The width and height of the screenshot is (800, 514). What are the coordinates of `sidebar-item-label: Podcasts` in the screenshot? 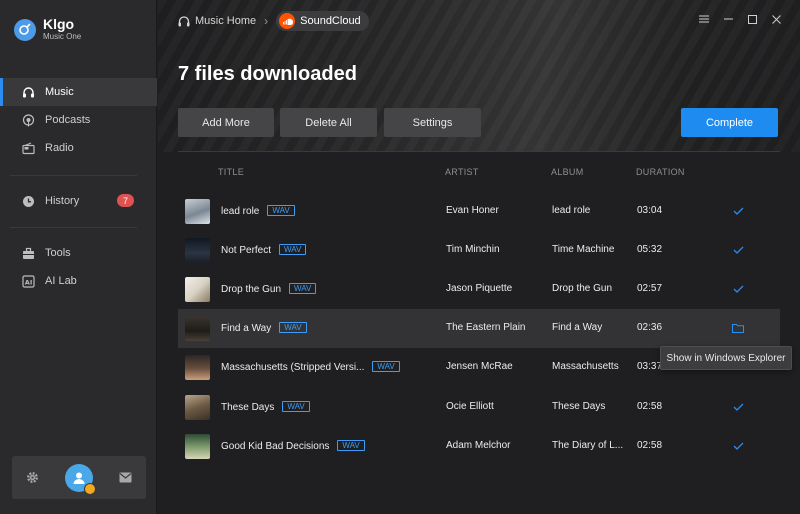 It's located at (68, 120).